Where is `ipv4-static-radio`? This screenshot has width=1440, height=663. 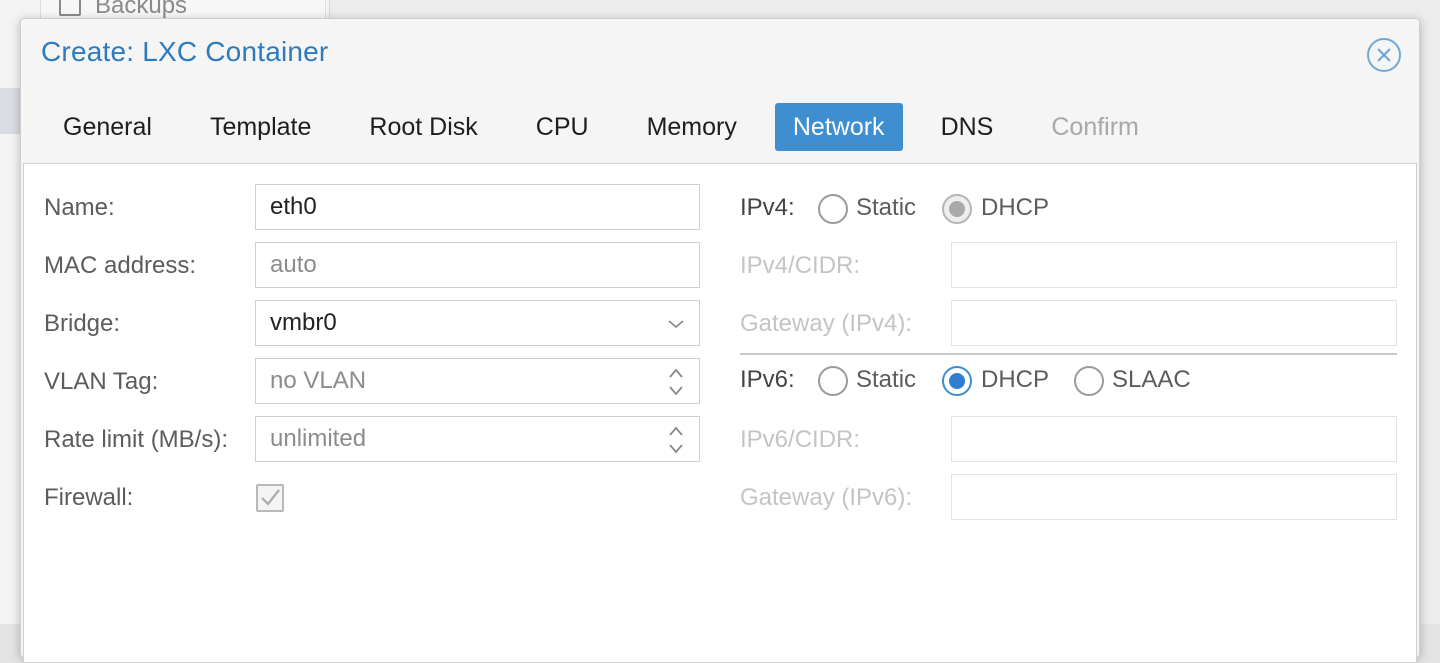 ipv4-static-radio is located at coordinates (833, 209).